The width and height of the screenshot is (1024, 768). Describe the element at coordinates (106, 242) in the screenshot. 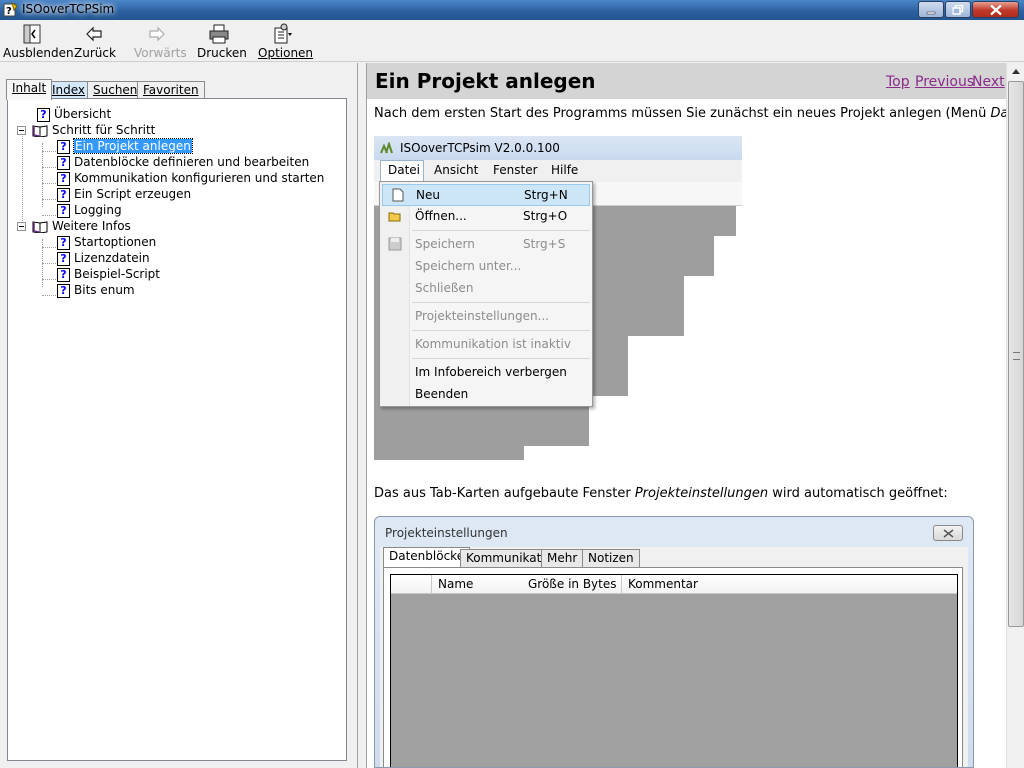

I see `tree-item-startoptions: ? Startoptionen` at that location.